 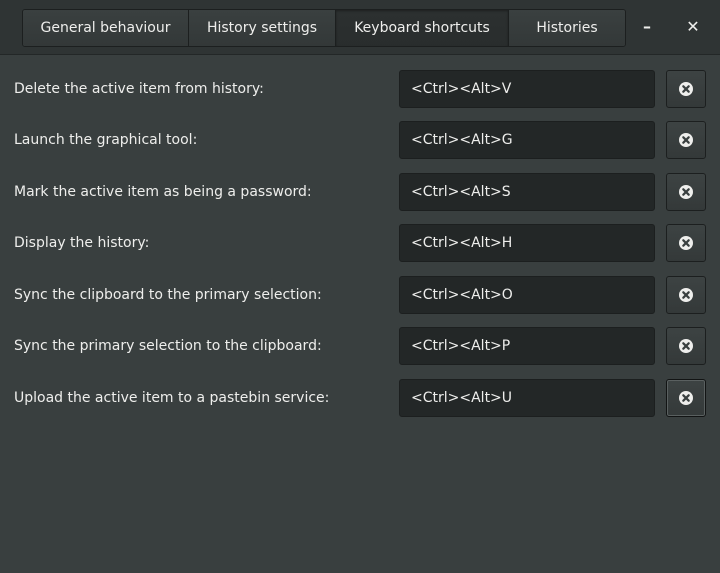 I want to click on shortcut-row: Launch the graphical tool: <Ctrl><Alt>G, so click(x=360, y=140).